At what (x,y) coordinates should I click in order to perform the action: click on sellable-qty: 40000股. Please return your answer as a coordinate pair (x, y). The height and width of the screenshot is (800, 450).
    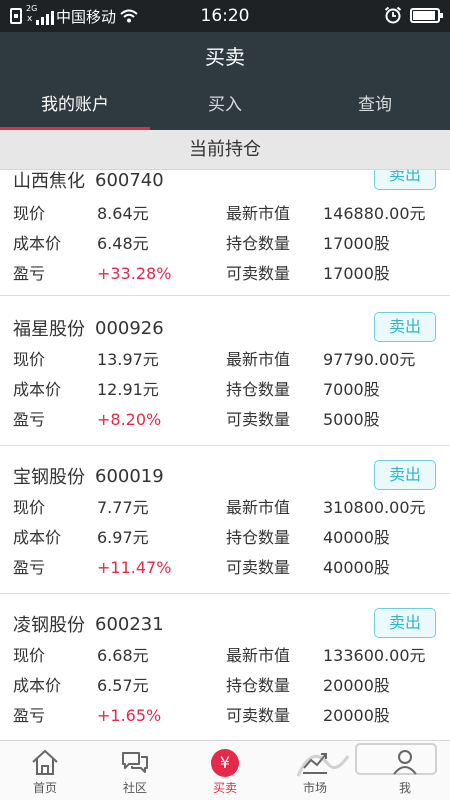
    Looking at the image, I should click on (356, 567).